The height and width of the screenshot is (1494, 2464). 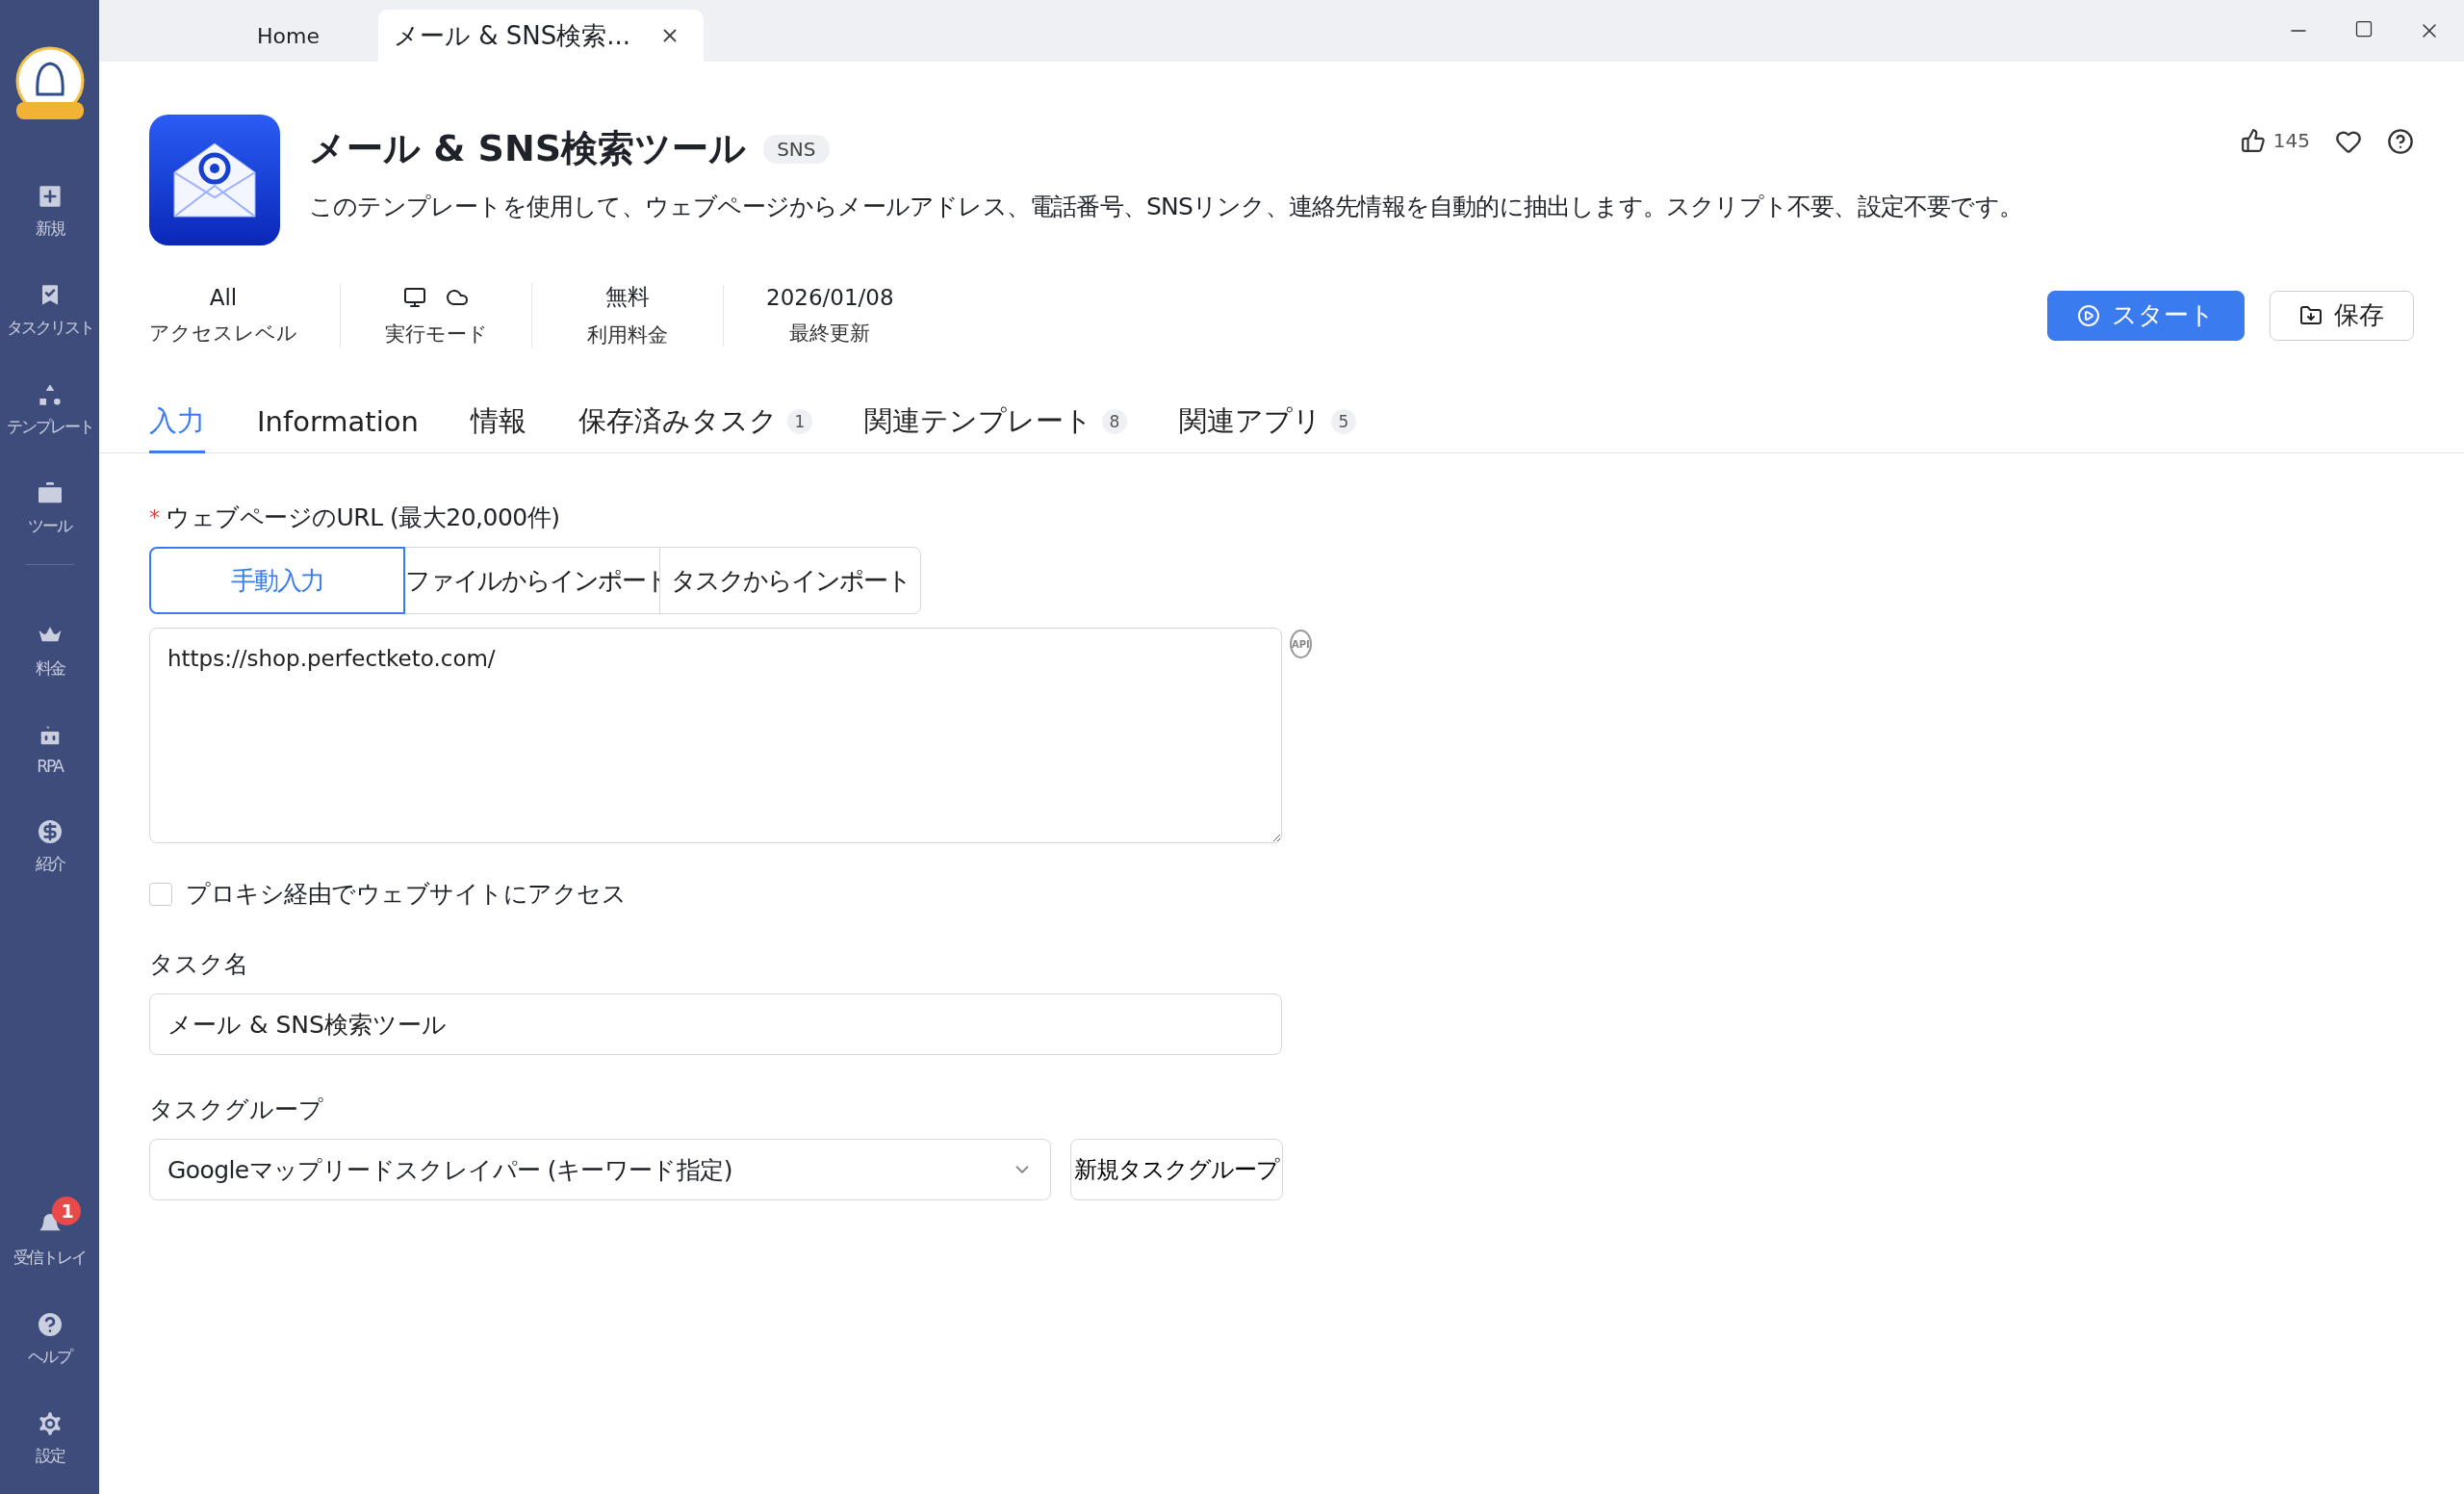 What do you see at coordinates (2364, 29) in the screenshot?
I see `maximize-icon` at bounding box center [2364, 29].